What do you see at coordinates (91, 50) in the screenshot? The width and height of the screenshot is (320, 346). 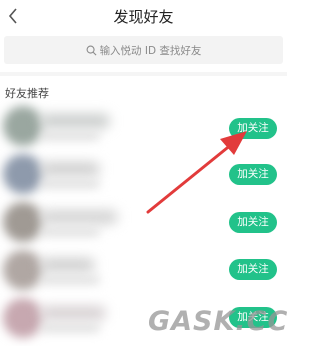 I see `search-icon` at bounding box center [91, 50].